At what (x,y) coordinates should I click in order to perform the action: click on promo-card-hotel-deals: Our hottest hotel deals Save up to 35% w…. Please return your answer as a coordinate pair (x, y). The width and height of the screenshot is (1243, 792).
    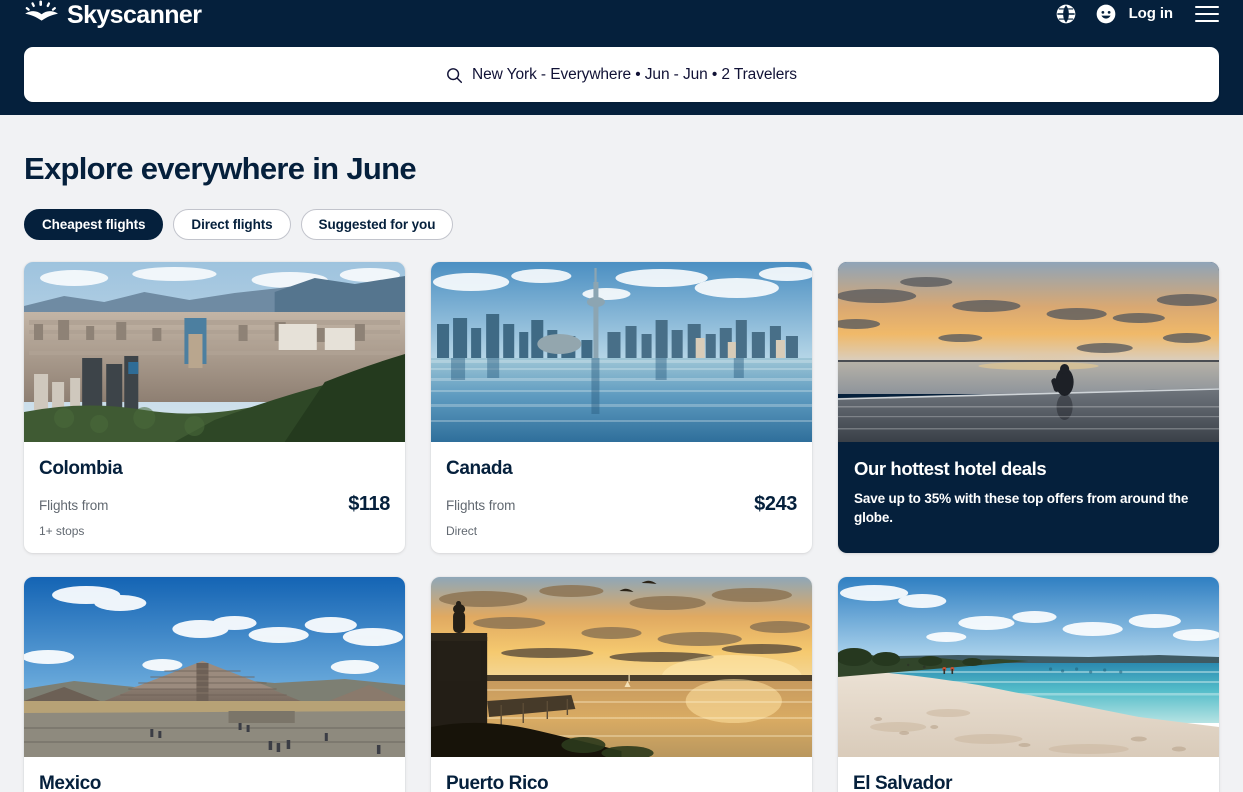
    Looking at the image, I should click on (1028, 407).